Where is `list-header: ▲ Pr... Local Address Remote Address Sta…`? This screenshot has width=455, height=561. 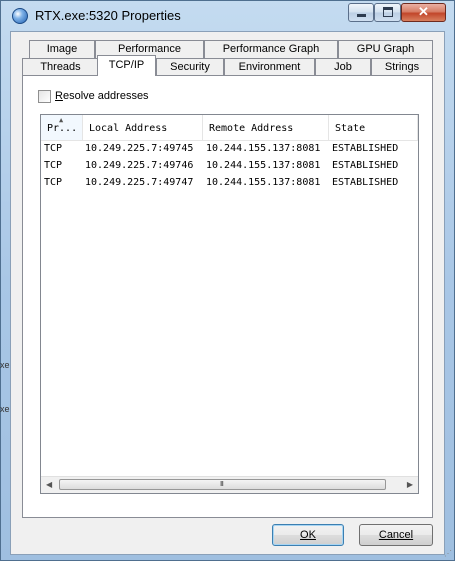 list-header: ▲ Pr... Local Address Remote Address Sta… is located at coordinates (229, 128).